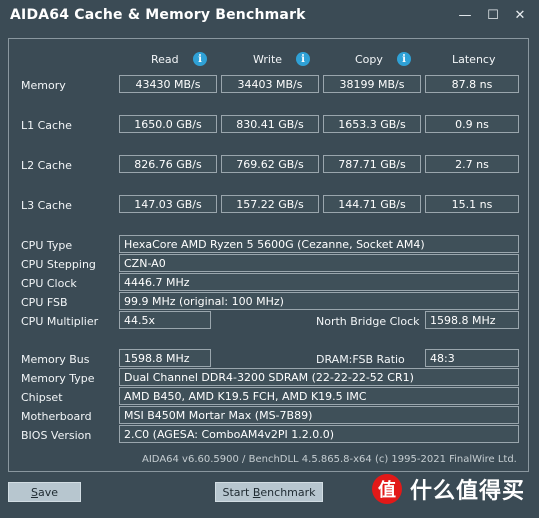 This screenshot has width=539, height=518. I want to click on cpu-clock-label: CPU Clock, so click(49, 283).